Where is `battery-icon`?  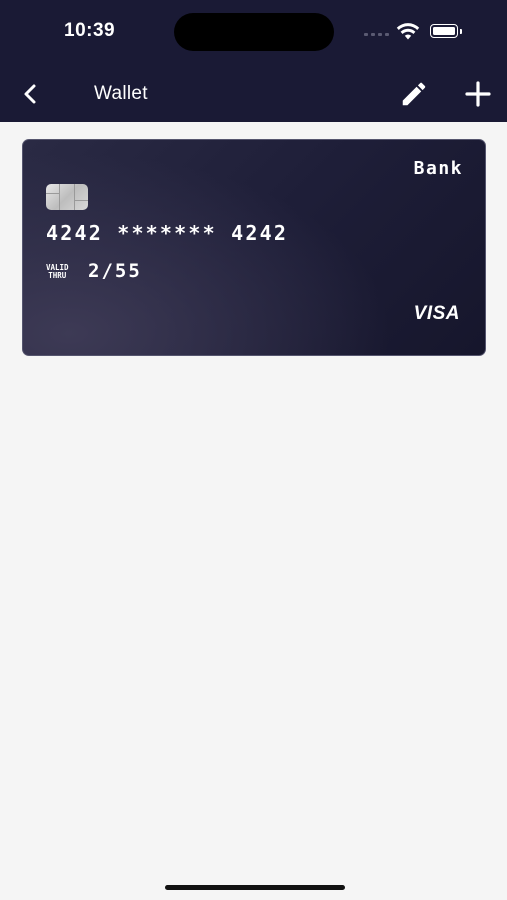
battery-icon is located at coordinates (444, 31).